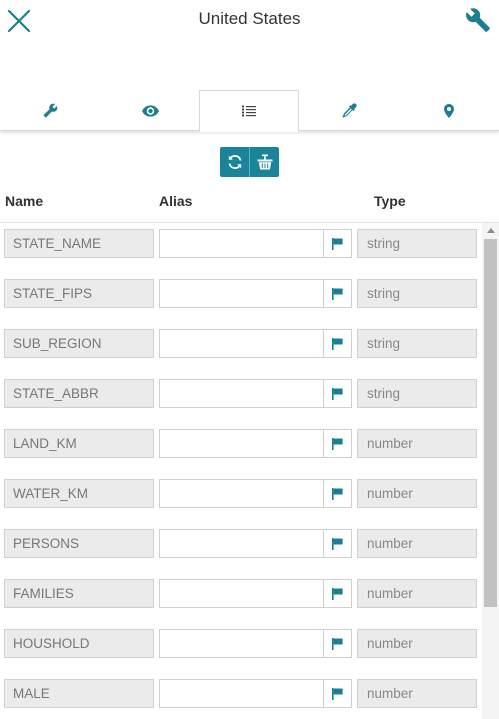 The height and width of the screenshot is (719, 499). I want to click on tab-settings, so click(50, 110).